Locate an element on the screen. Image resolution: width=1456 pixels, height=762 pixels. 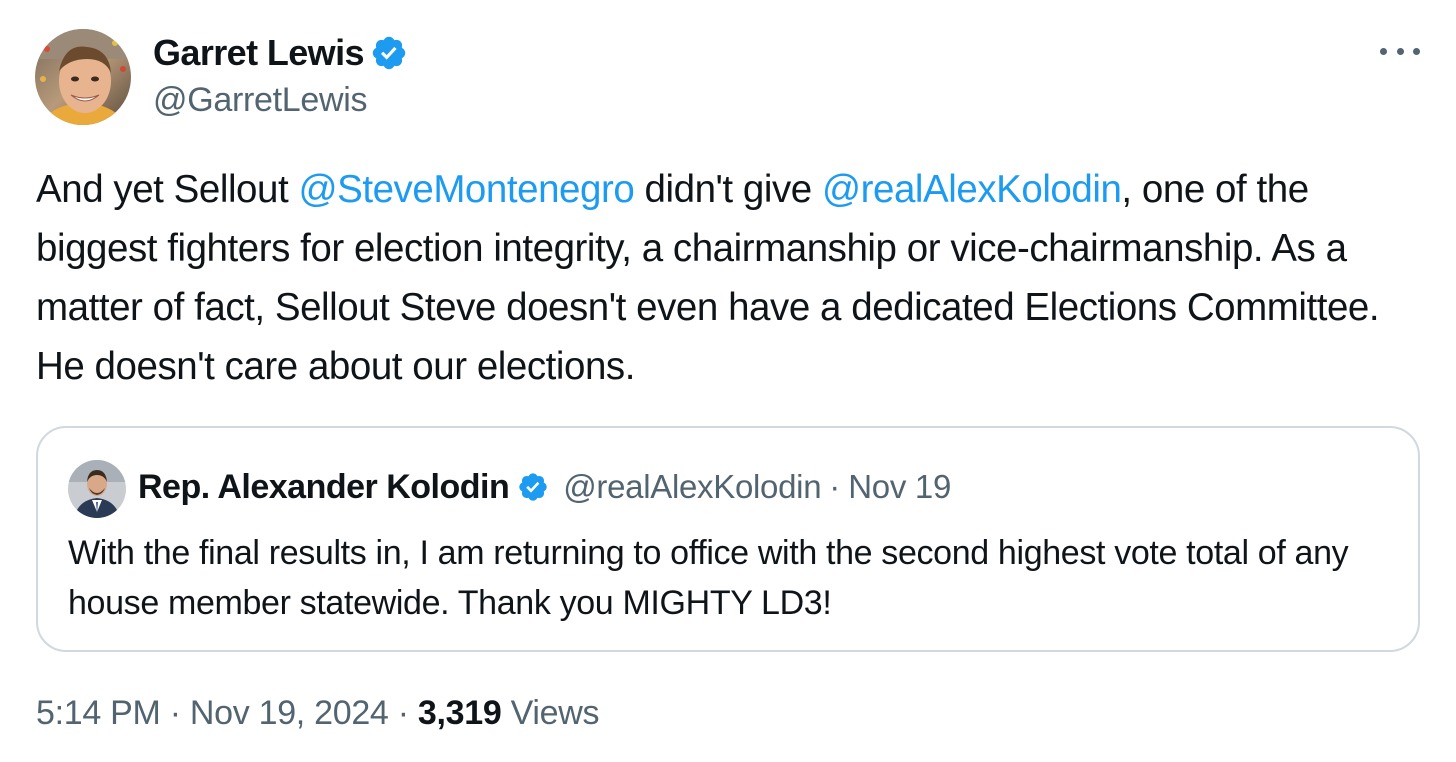
mention-link: @realAlexKolodin is located at coordinates (972, 189).